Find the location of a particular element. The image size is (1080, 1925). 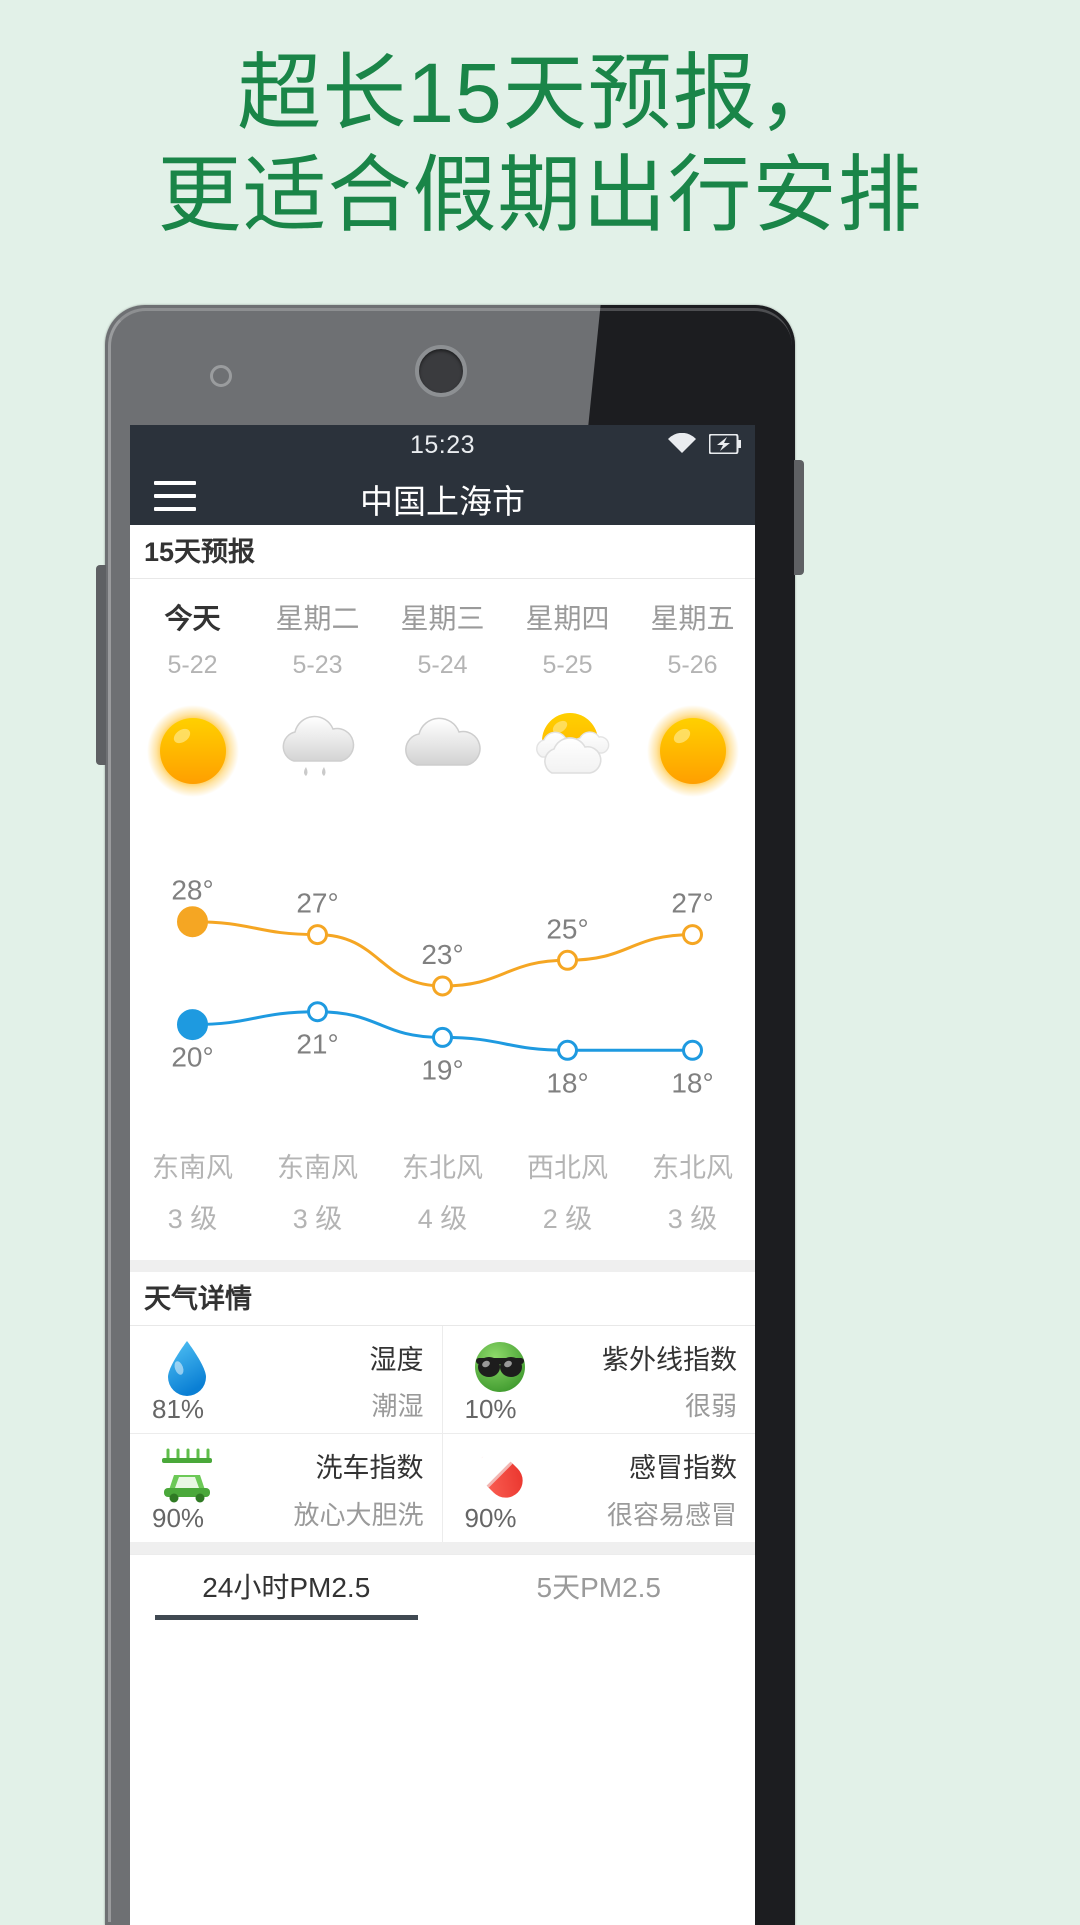

battery-charging-icon is located at coordinates (725, 444).